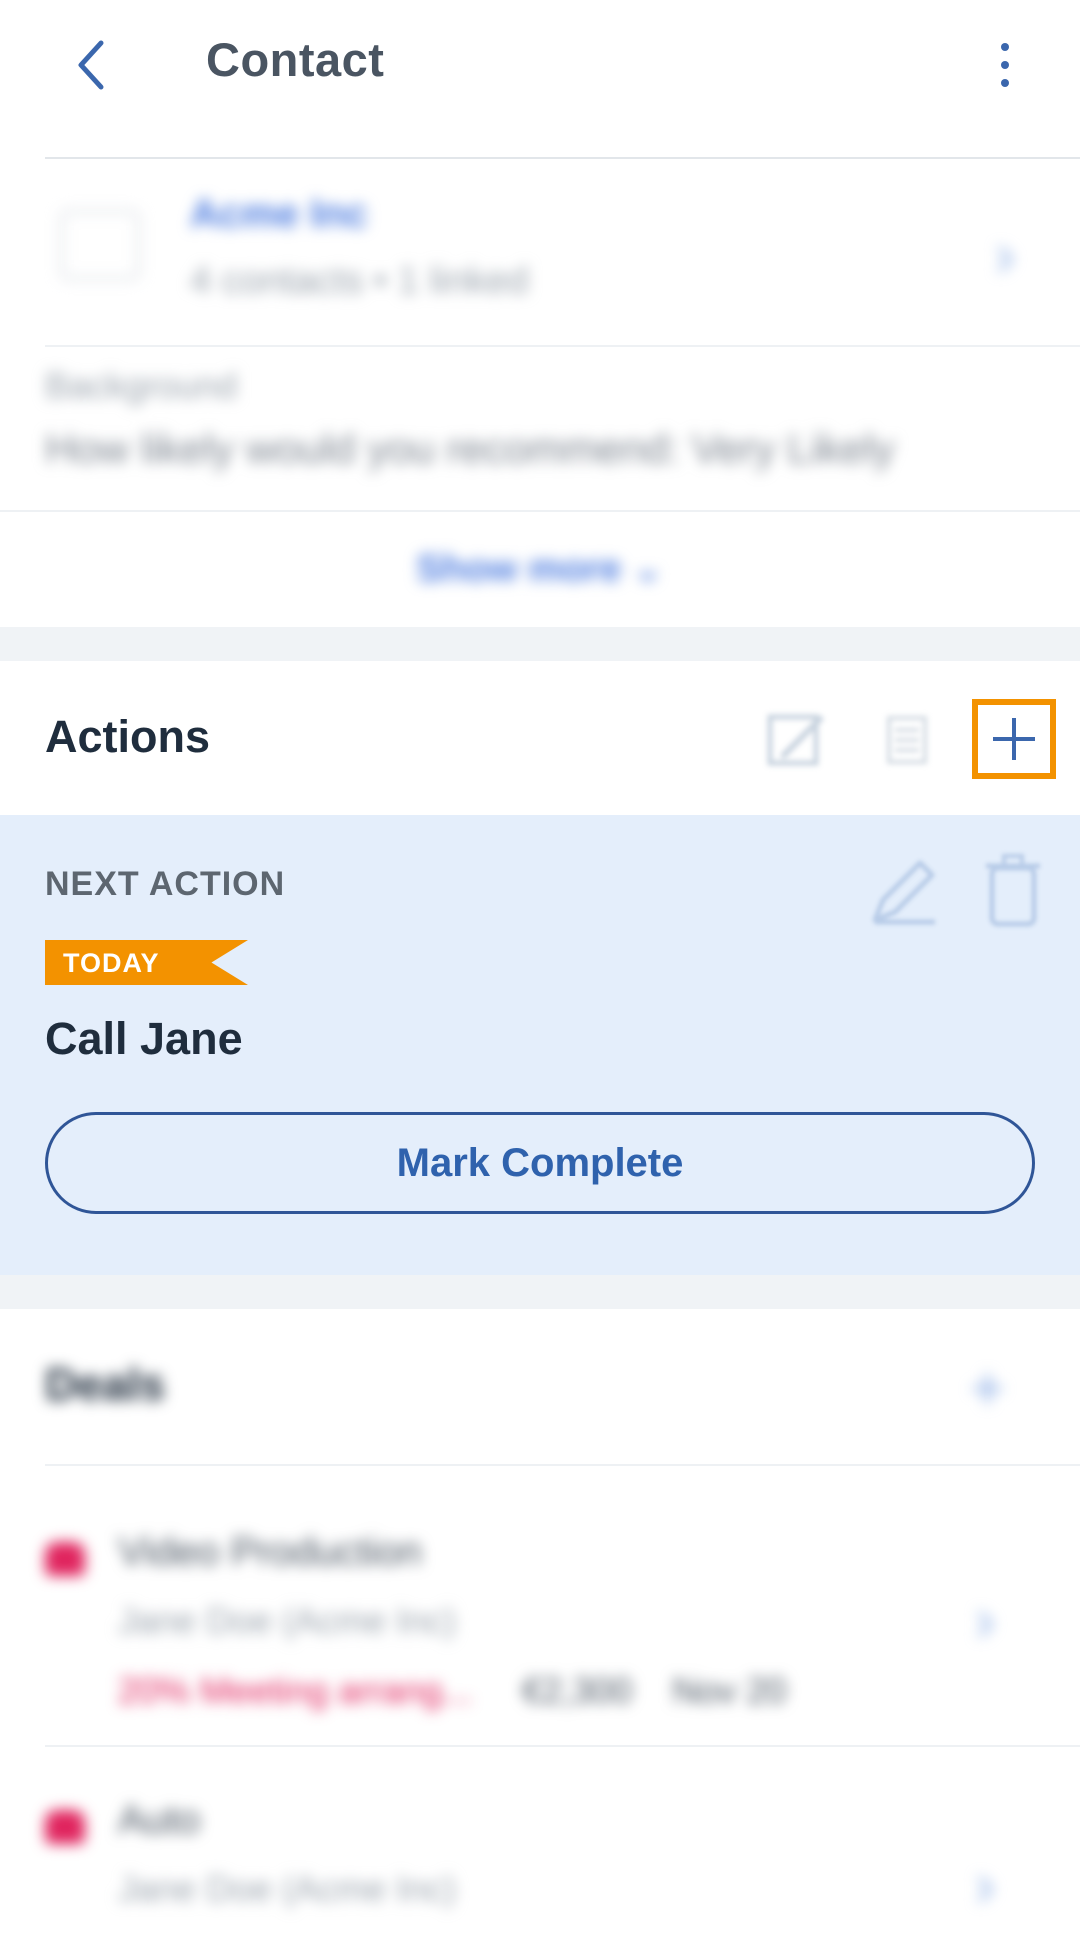  I want to click on actions-title: Actions, so click(128, 736).